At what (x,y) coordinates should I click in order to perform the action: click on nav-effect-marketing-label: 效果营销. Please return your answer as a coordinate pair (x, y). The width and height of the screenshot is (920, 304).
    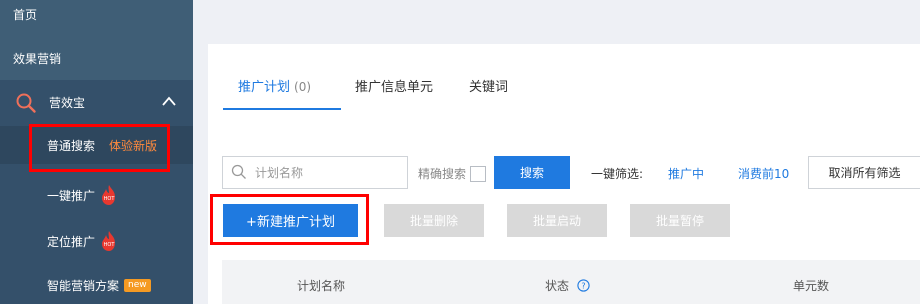
    Looking at the image, I should click on (37, 58).